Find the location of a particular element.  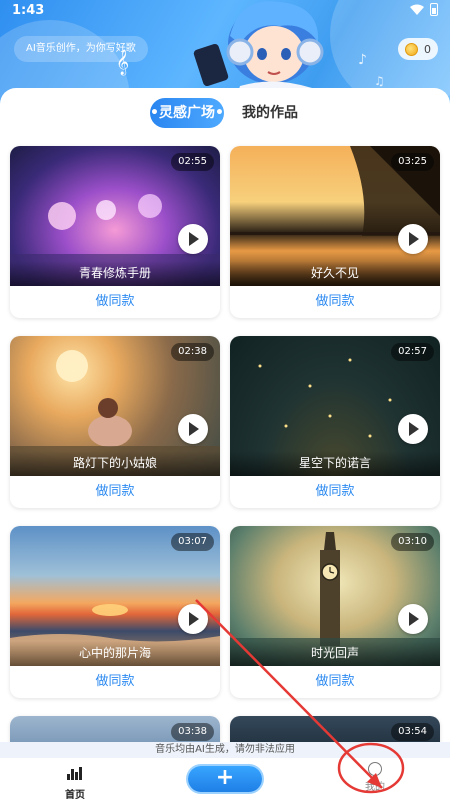

song-card: 02:57 星空下的诺言 做同款 is located at coordinates (335, 422).